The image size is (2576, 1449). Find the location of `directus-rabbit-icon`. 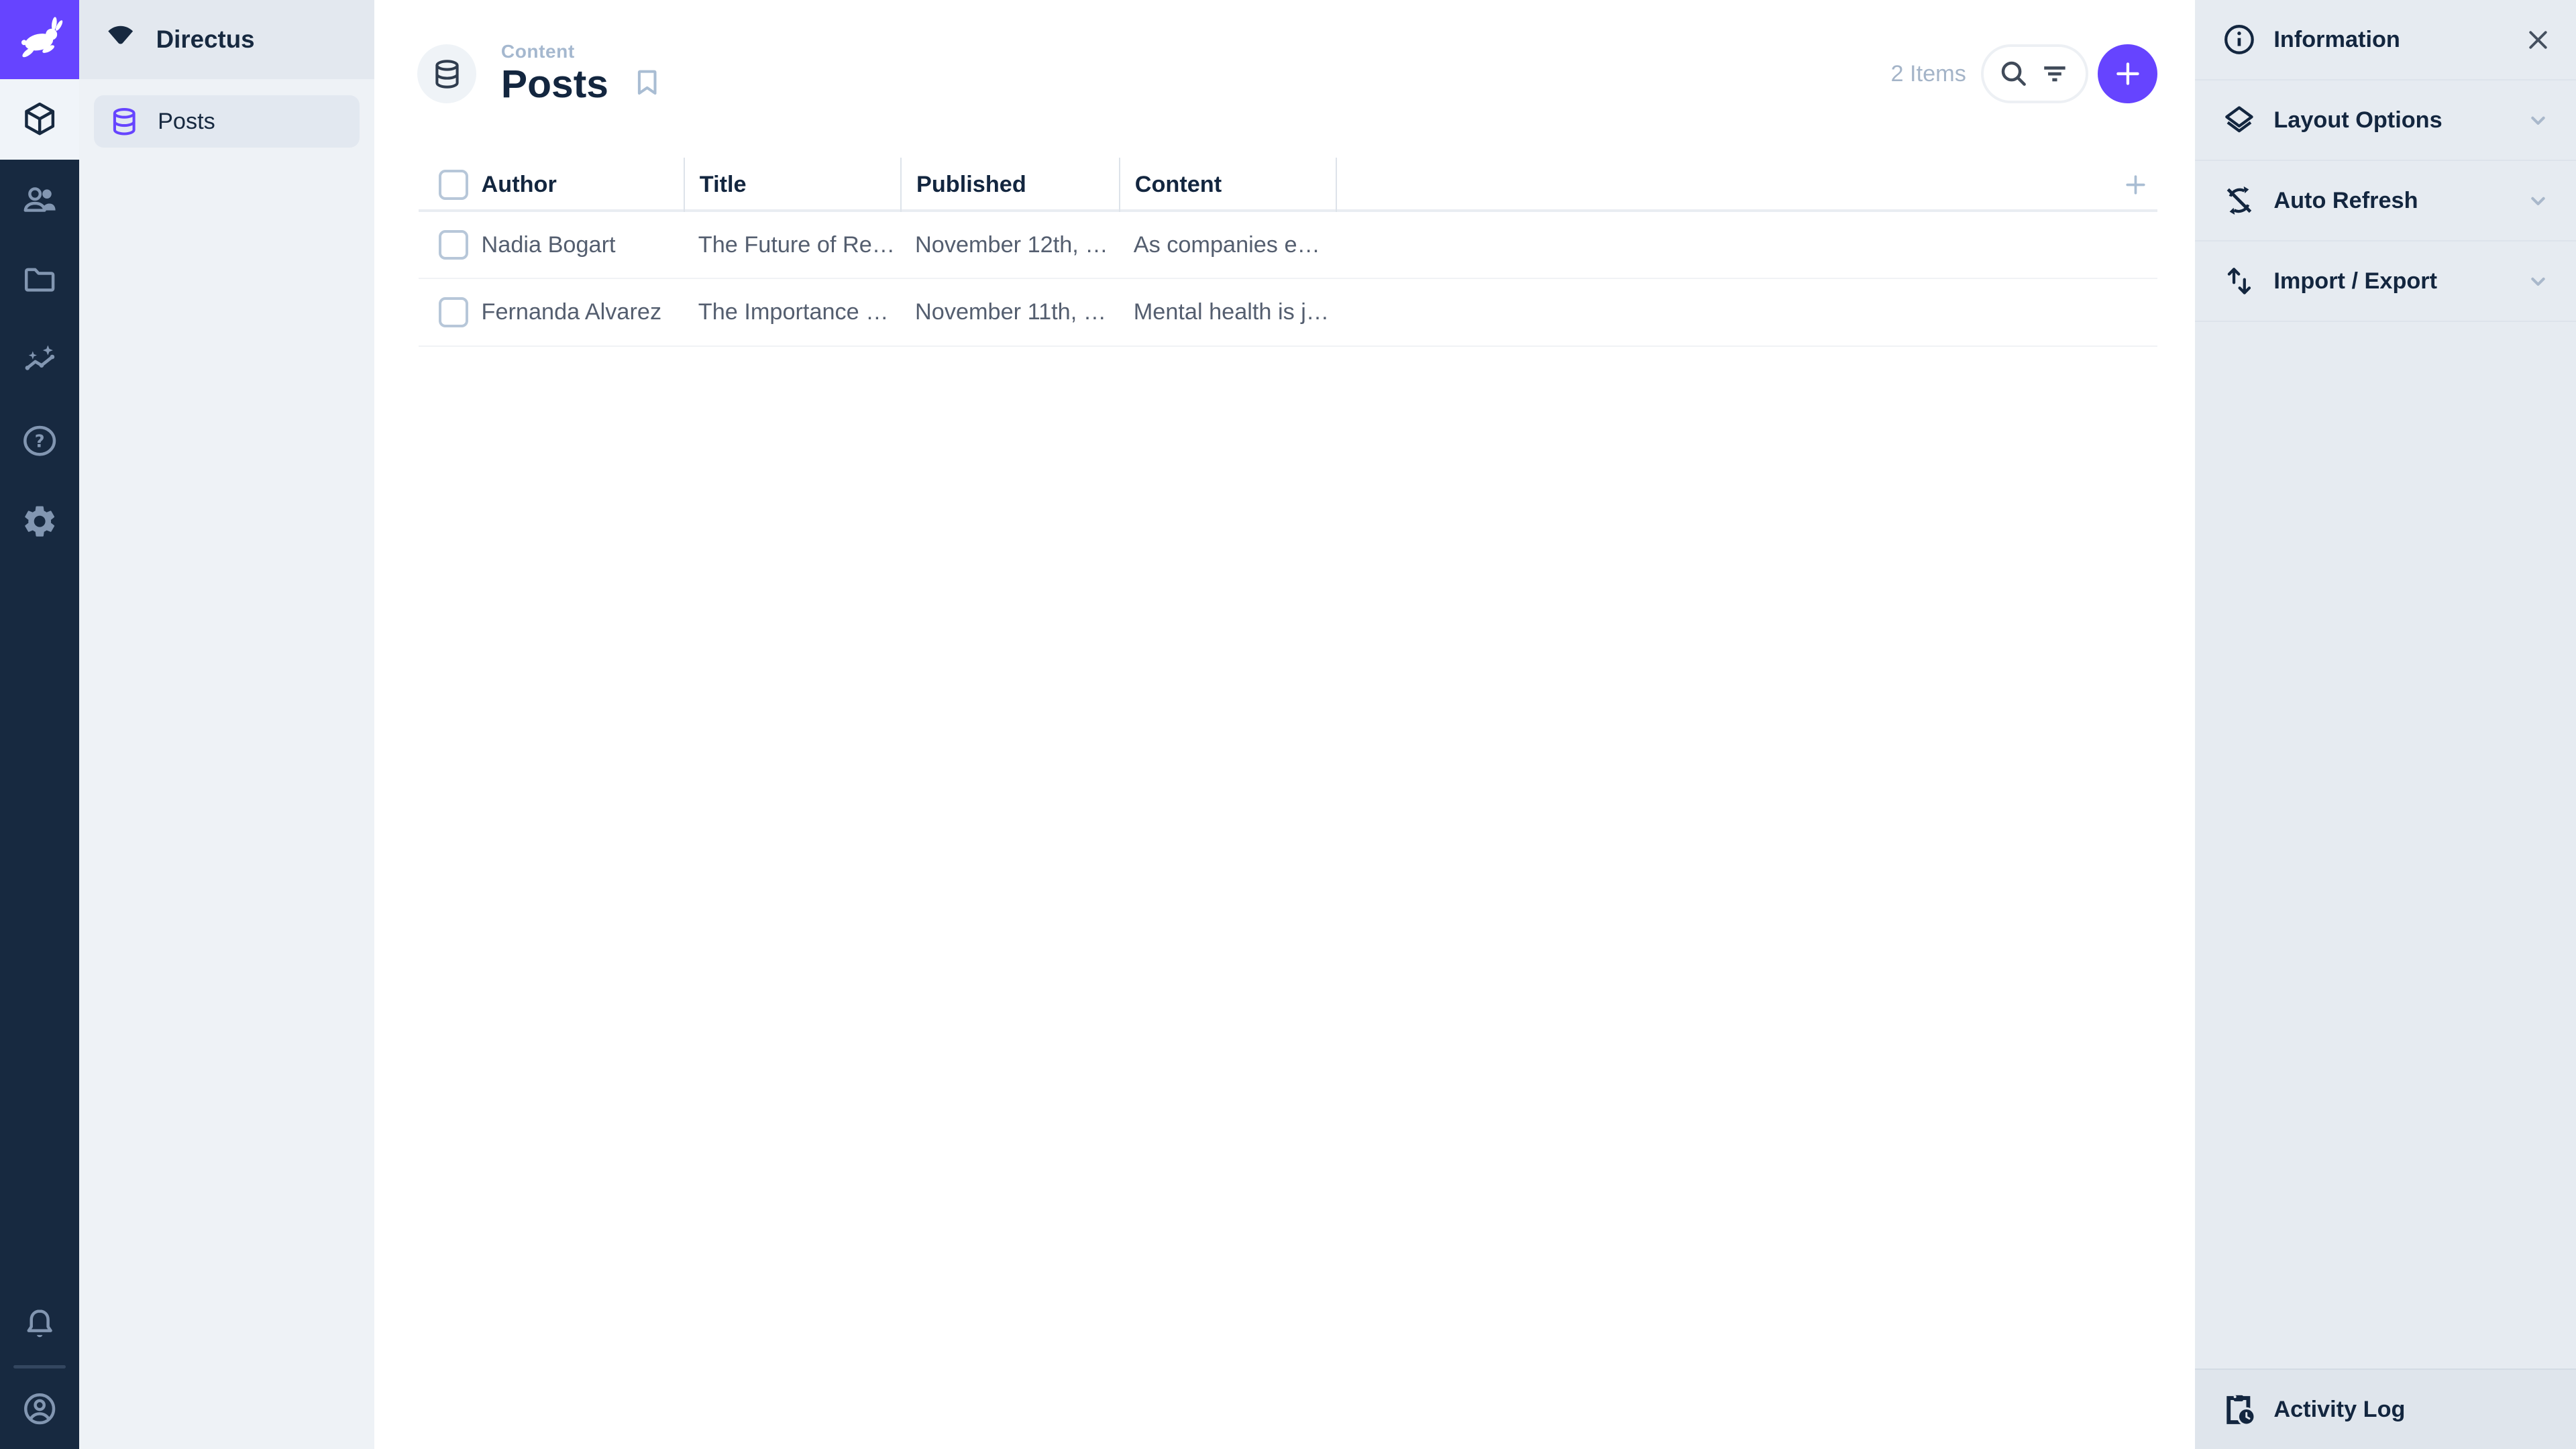

directus-rabbit-icon is located at coordinates (39, 39).